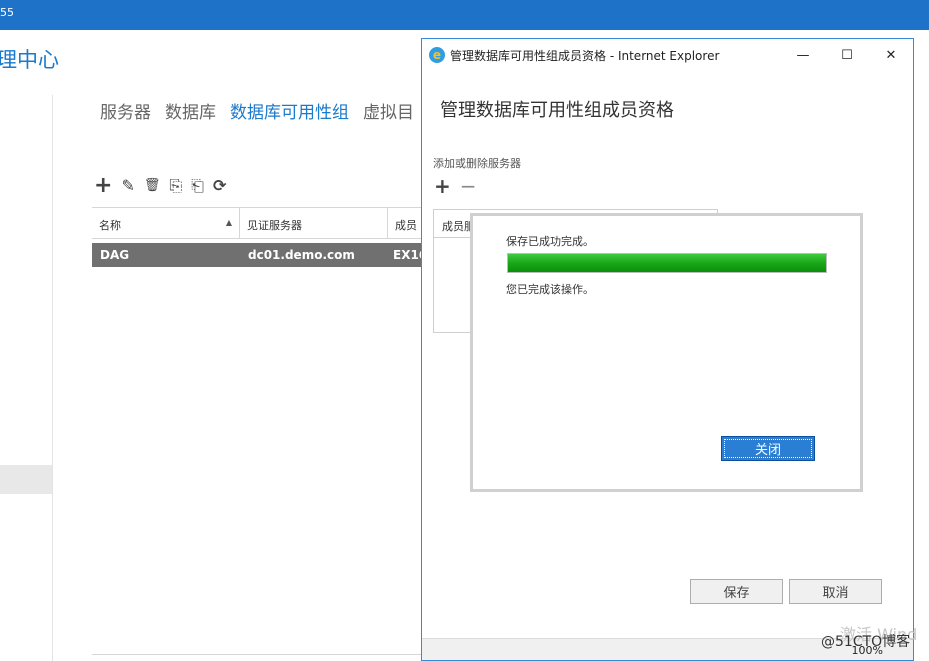 This screenshot has height=661, width=929. What do you see at coordinates (455, 186) in the screenshot?
I see `add-remove-buttons: + −` at bounding box center [455, 186].